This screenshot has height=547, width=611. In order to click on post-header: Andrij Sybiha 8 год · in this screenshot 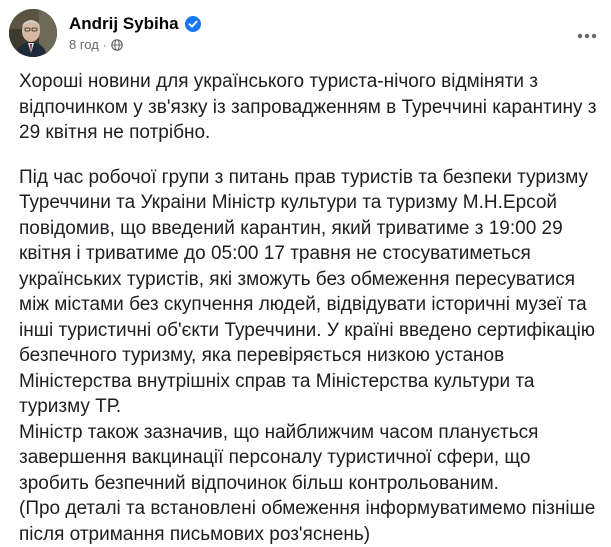, I will do `click(310, 34)`.